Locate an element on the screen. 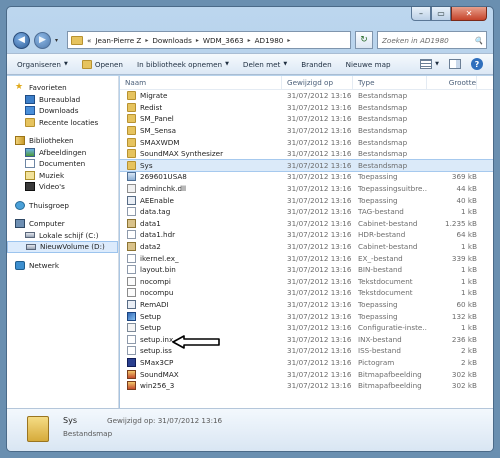 The width and height of the screenshot is (500, 458). table-row: data.tag 31/07/2012 13:16 TAG-bestand 1 kB is located at coordinates (306, 212).